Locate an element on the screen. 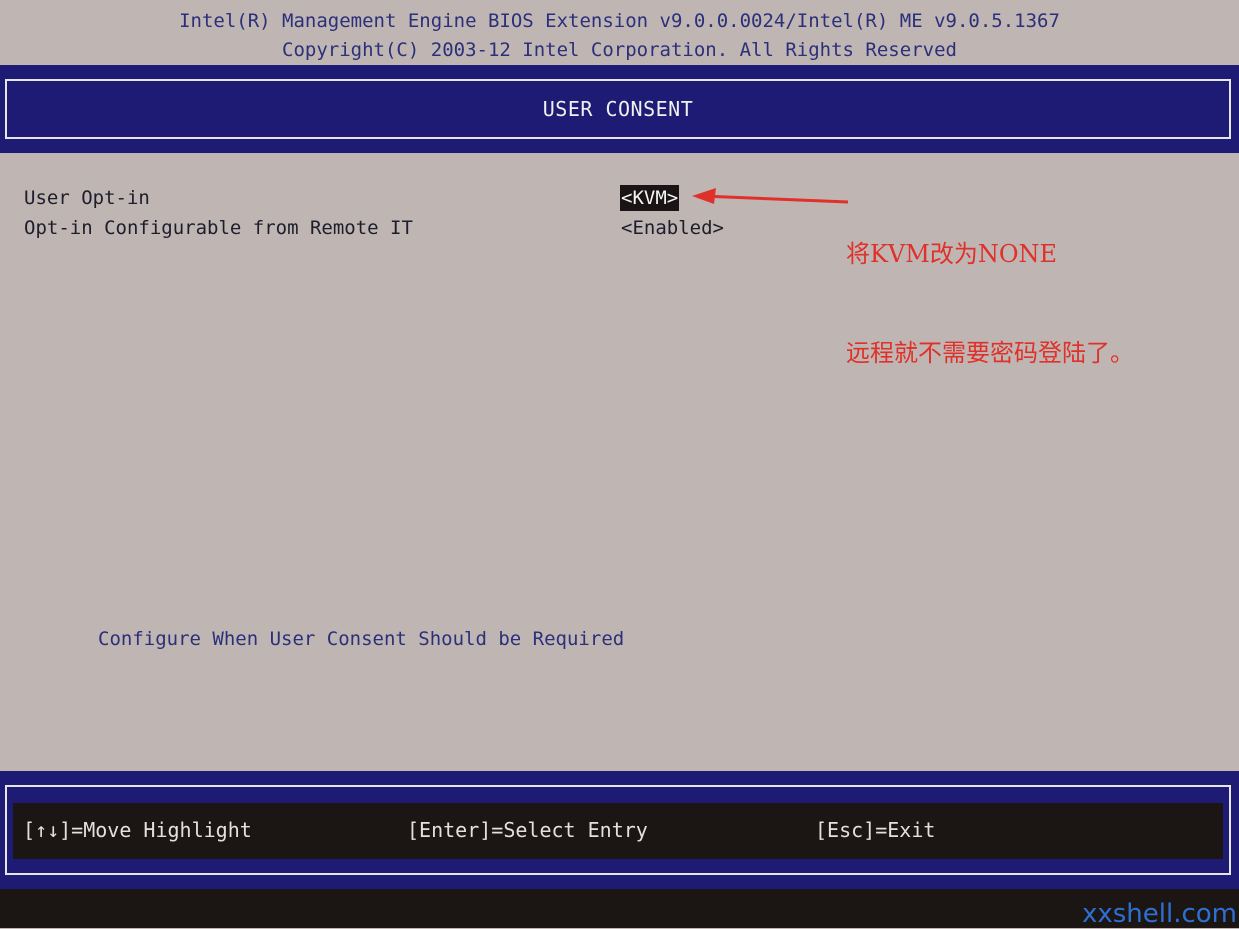  page-title: USER CONSENT is located at coordinates (618, 109).